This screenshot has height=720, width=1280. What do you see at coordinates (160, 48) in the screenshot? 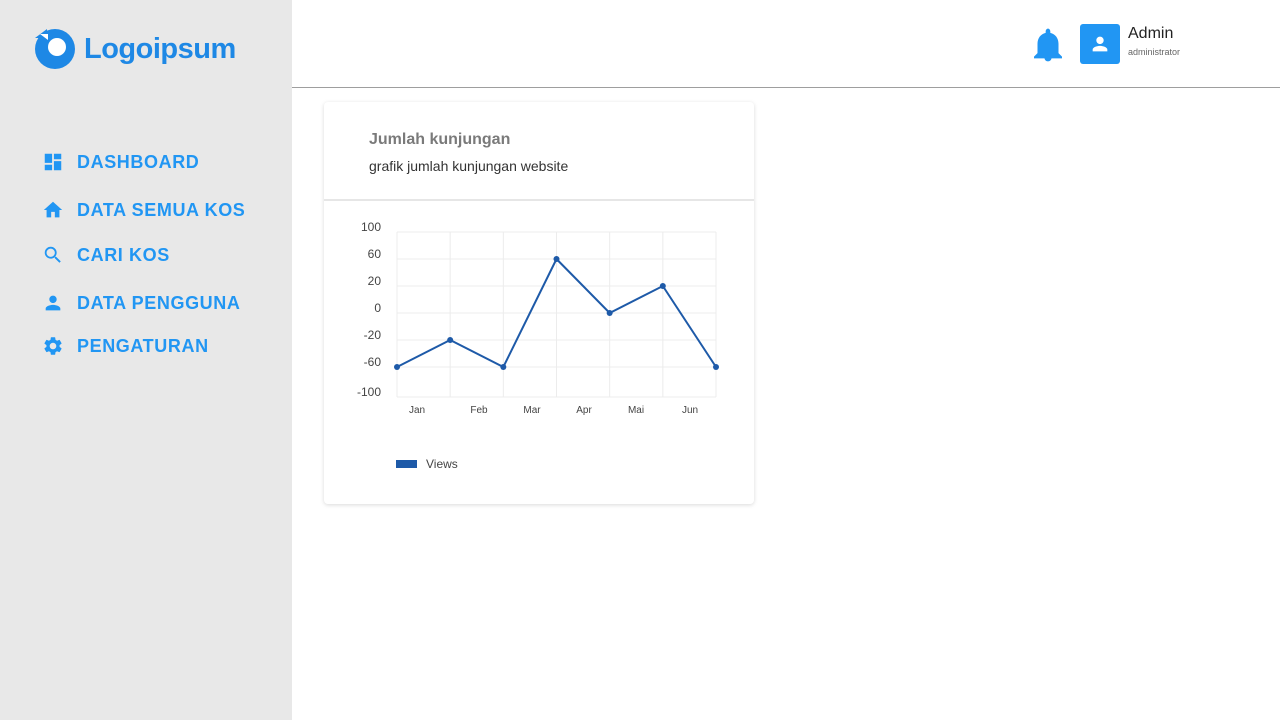
I see `brand-name: Logoipsum` at bounding box center [160, 48].